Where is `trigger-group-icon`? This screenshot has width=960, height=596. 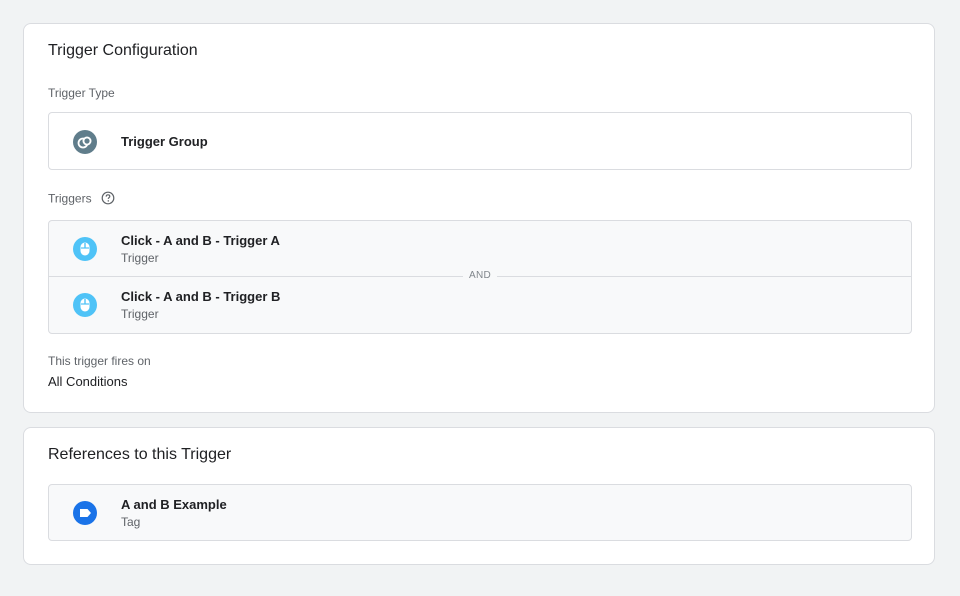 trigger-group-icon is located at coordinates (85, 142).